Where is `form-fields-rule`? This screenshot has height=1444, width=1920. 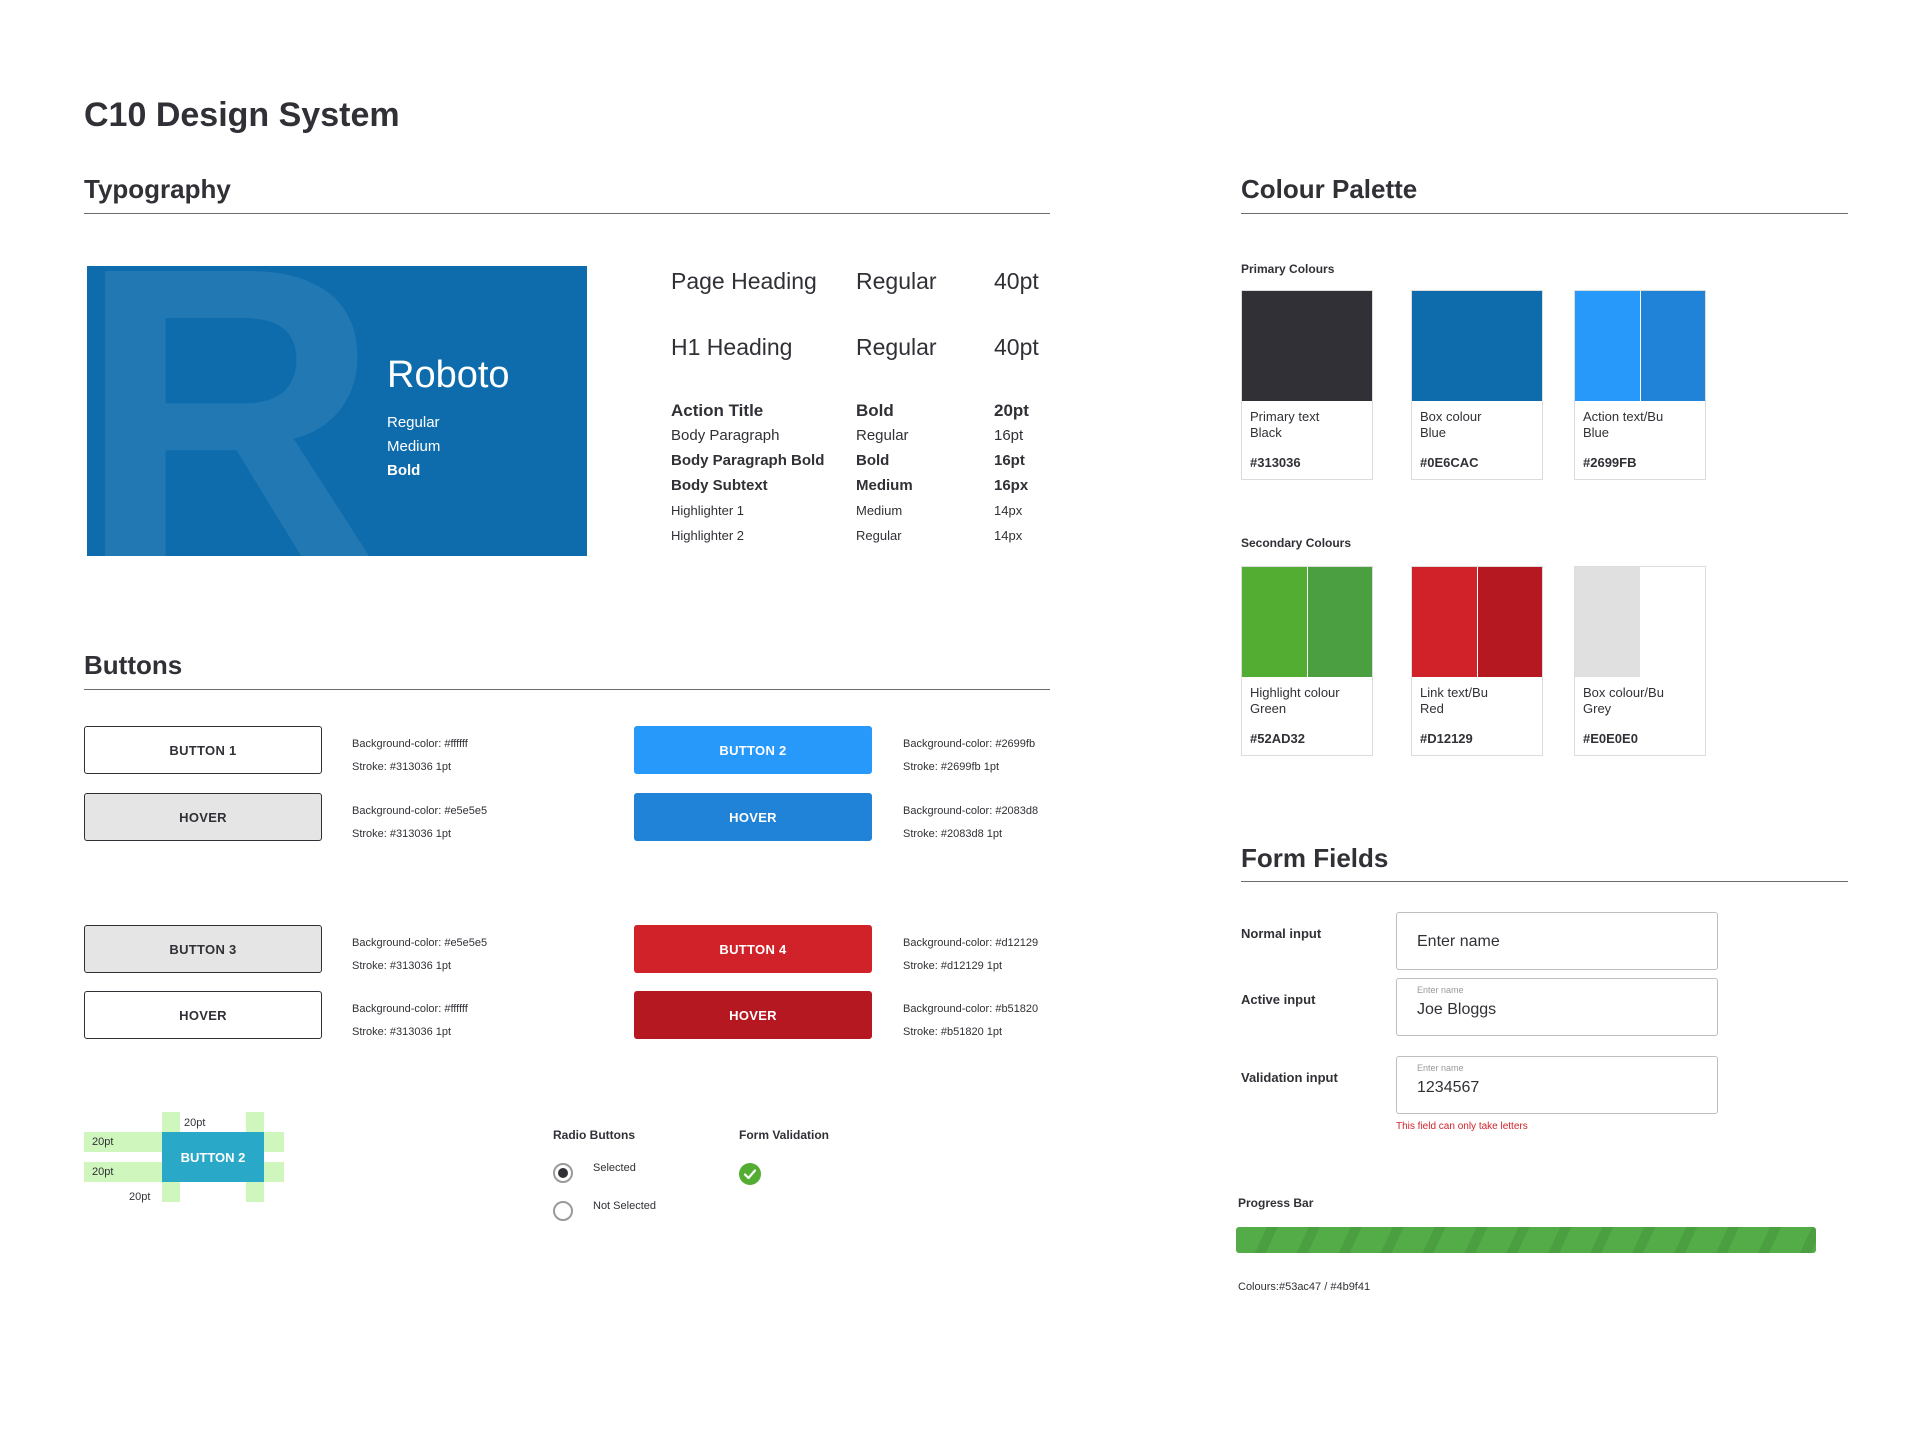
form-fields-rule is located at coordinates (1544, 881).